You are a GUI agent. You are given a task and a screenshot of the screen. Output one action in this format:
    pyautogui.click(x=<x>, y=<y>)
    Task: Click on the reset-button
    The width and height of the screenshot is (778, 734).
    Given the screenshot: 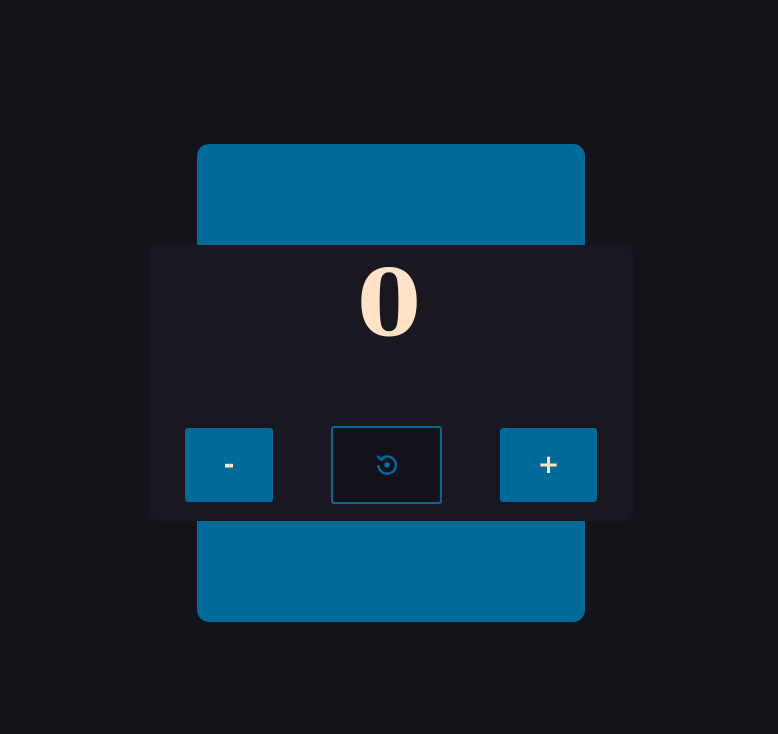 What is the action you would take?
    pyautogui.click(x=386, y=465)
    